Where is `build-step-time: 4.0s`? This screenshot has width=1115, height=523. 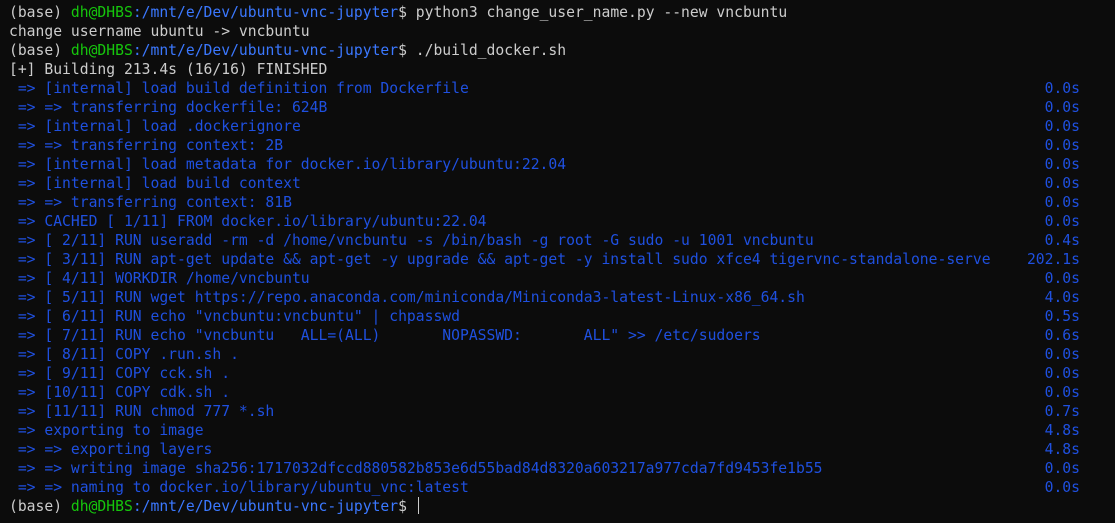
build-step-time: 4.0s is located at coordinates (1062, 297).